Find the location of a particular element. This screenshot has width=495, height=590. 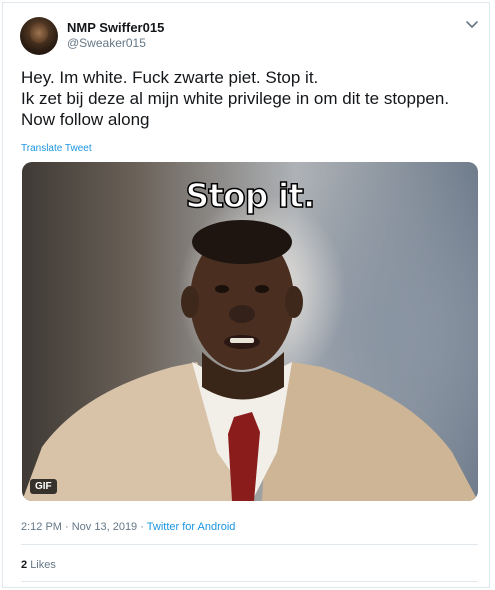

author-display-name: NMP Swiffer015 is located at coordinates (115, 27).